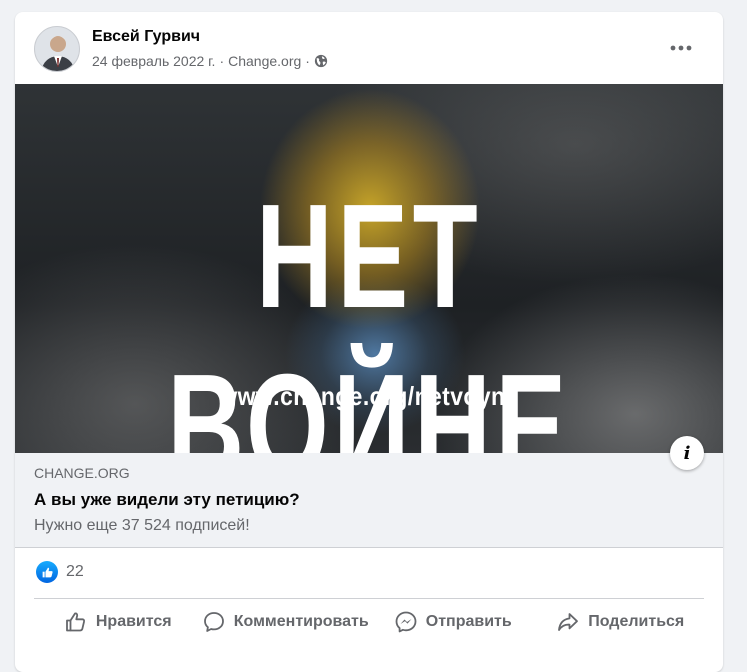 This screenshot has height=672, width=747. I want to click on link-title: А вы уже видели эту петицию?, so click(167, 499).